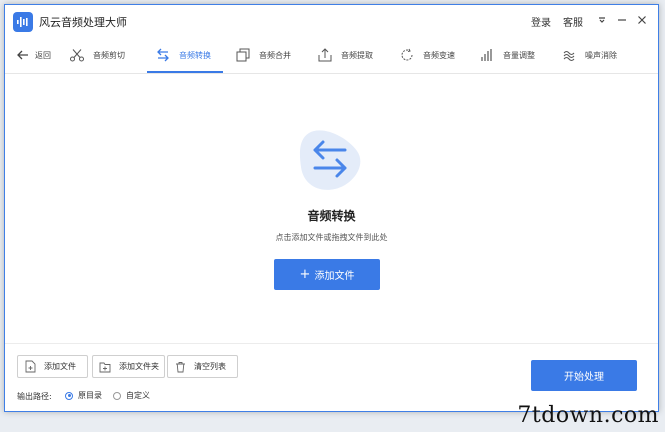 Image resolution: width=665 pixels, height=432 pixels. Describe the element at coordinates (602, 20) in the screenshot. I see `menu-icon` at that location.